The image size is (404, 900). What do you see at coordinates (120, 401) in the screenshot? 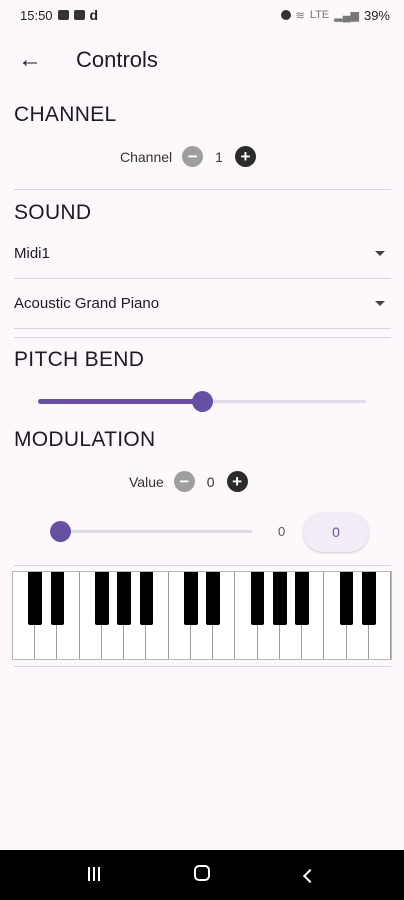
I see `pitch-bend-fill` at bounding box center [120, 401].